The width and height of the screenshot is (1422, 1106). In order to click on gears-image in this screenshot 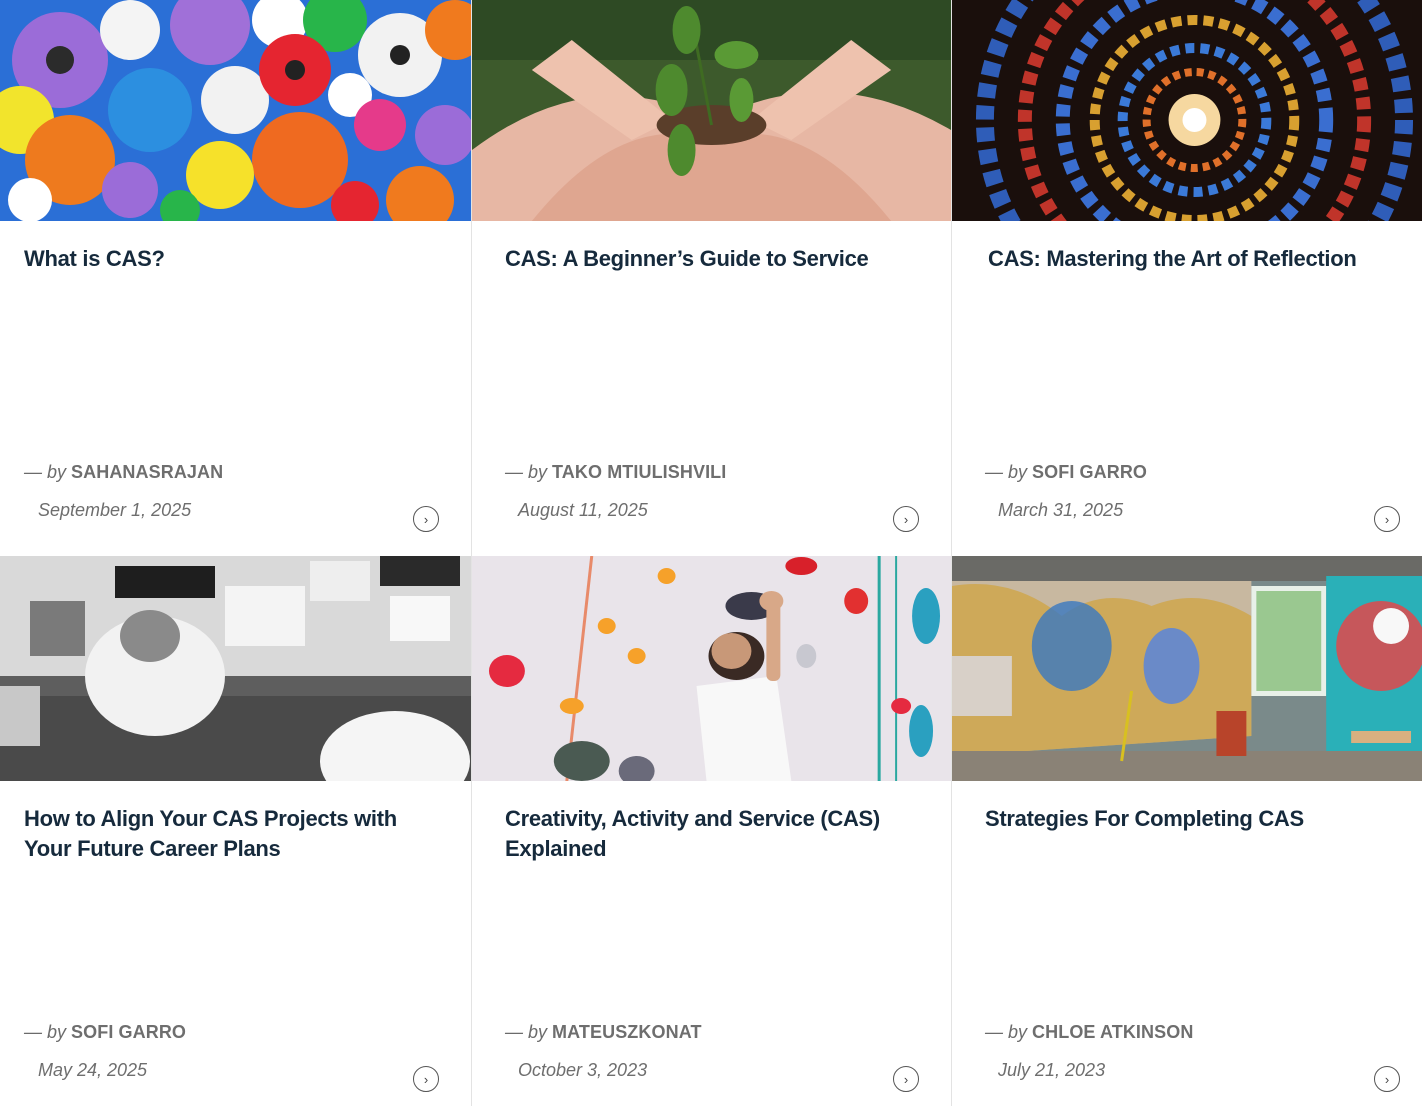, I will do `click(235, 110)`.